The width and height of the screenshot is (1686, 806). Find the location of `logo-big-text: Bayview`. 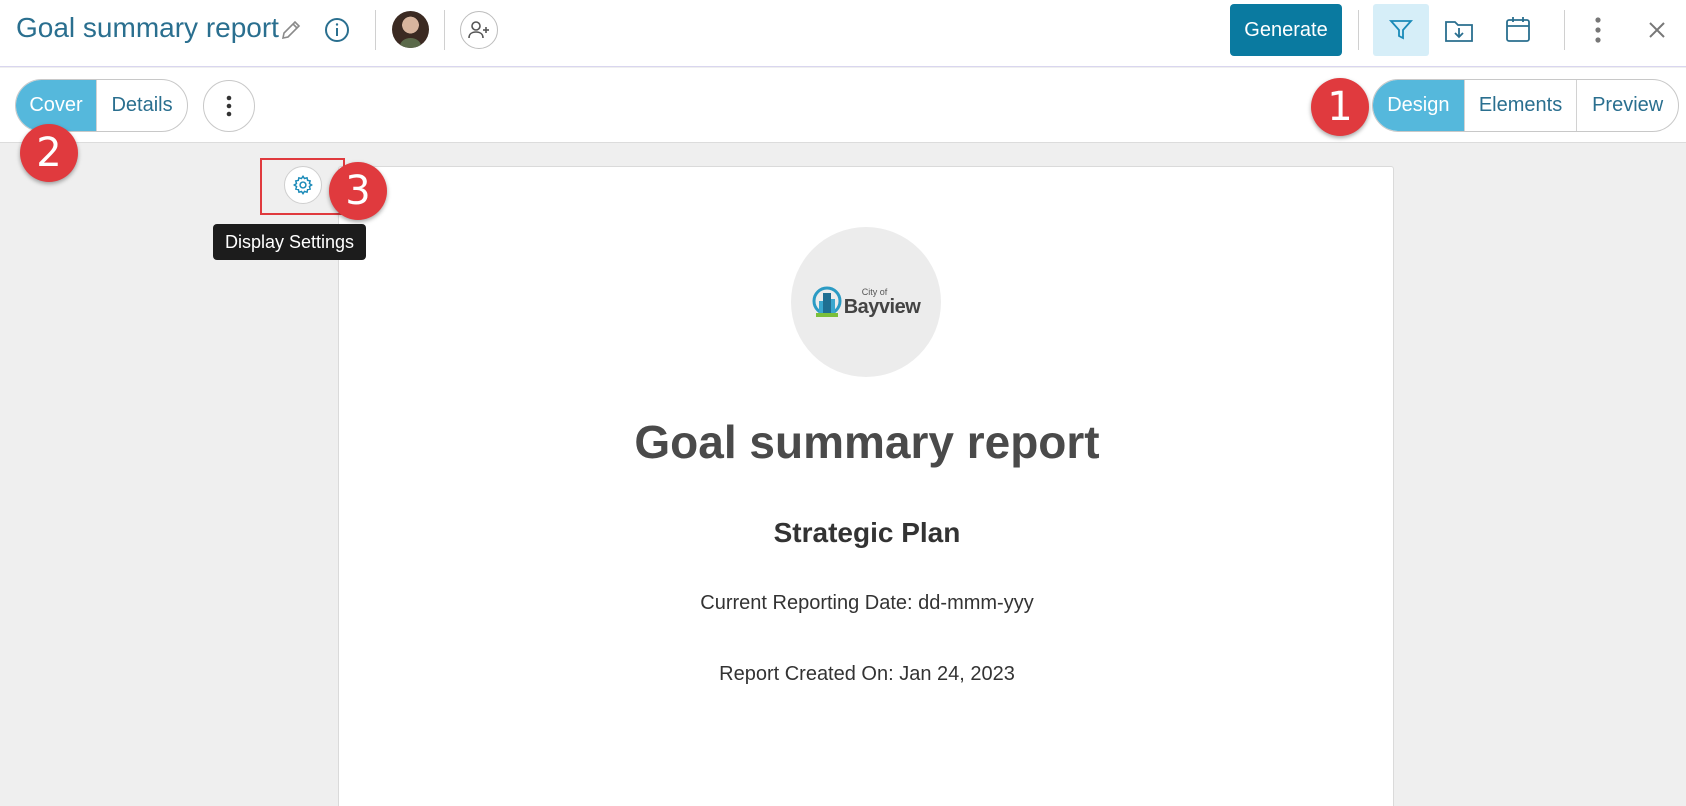

logo-big-text: Bayview is located at coordinates (882, 306).